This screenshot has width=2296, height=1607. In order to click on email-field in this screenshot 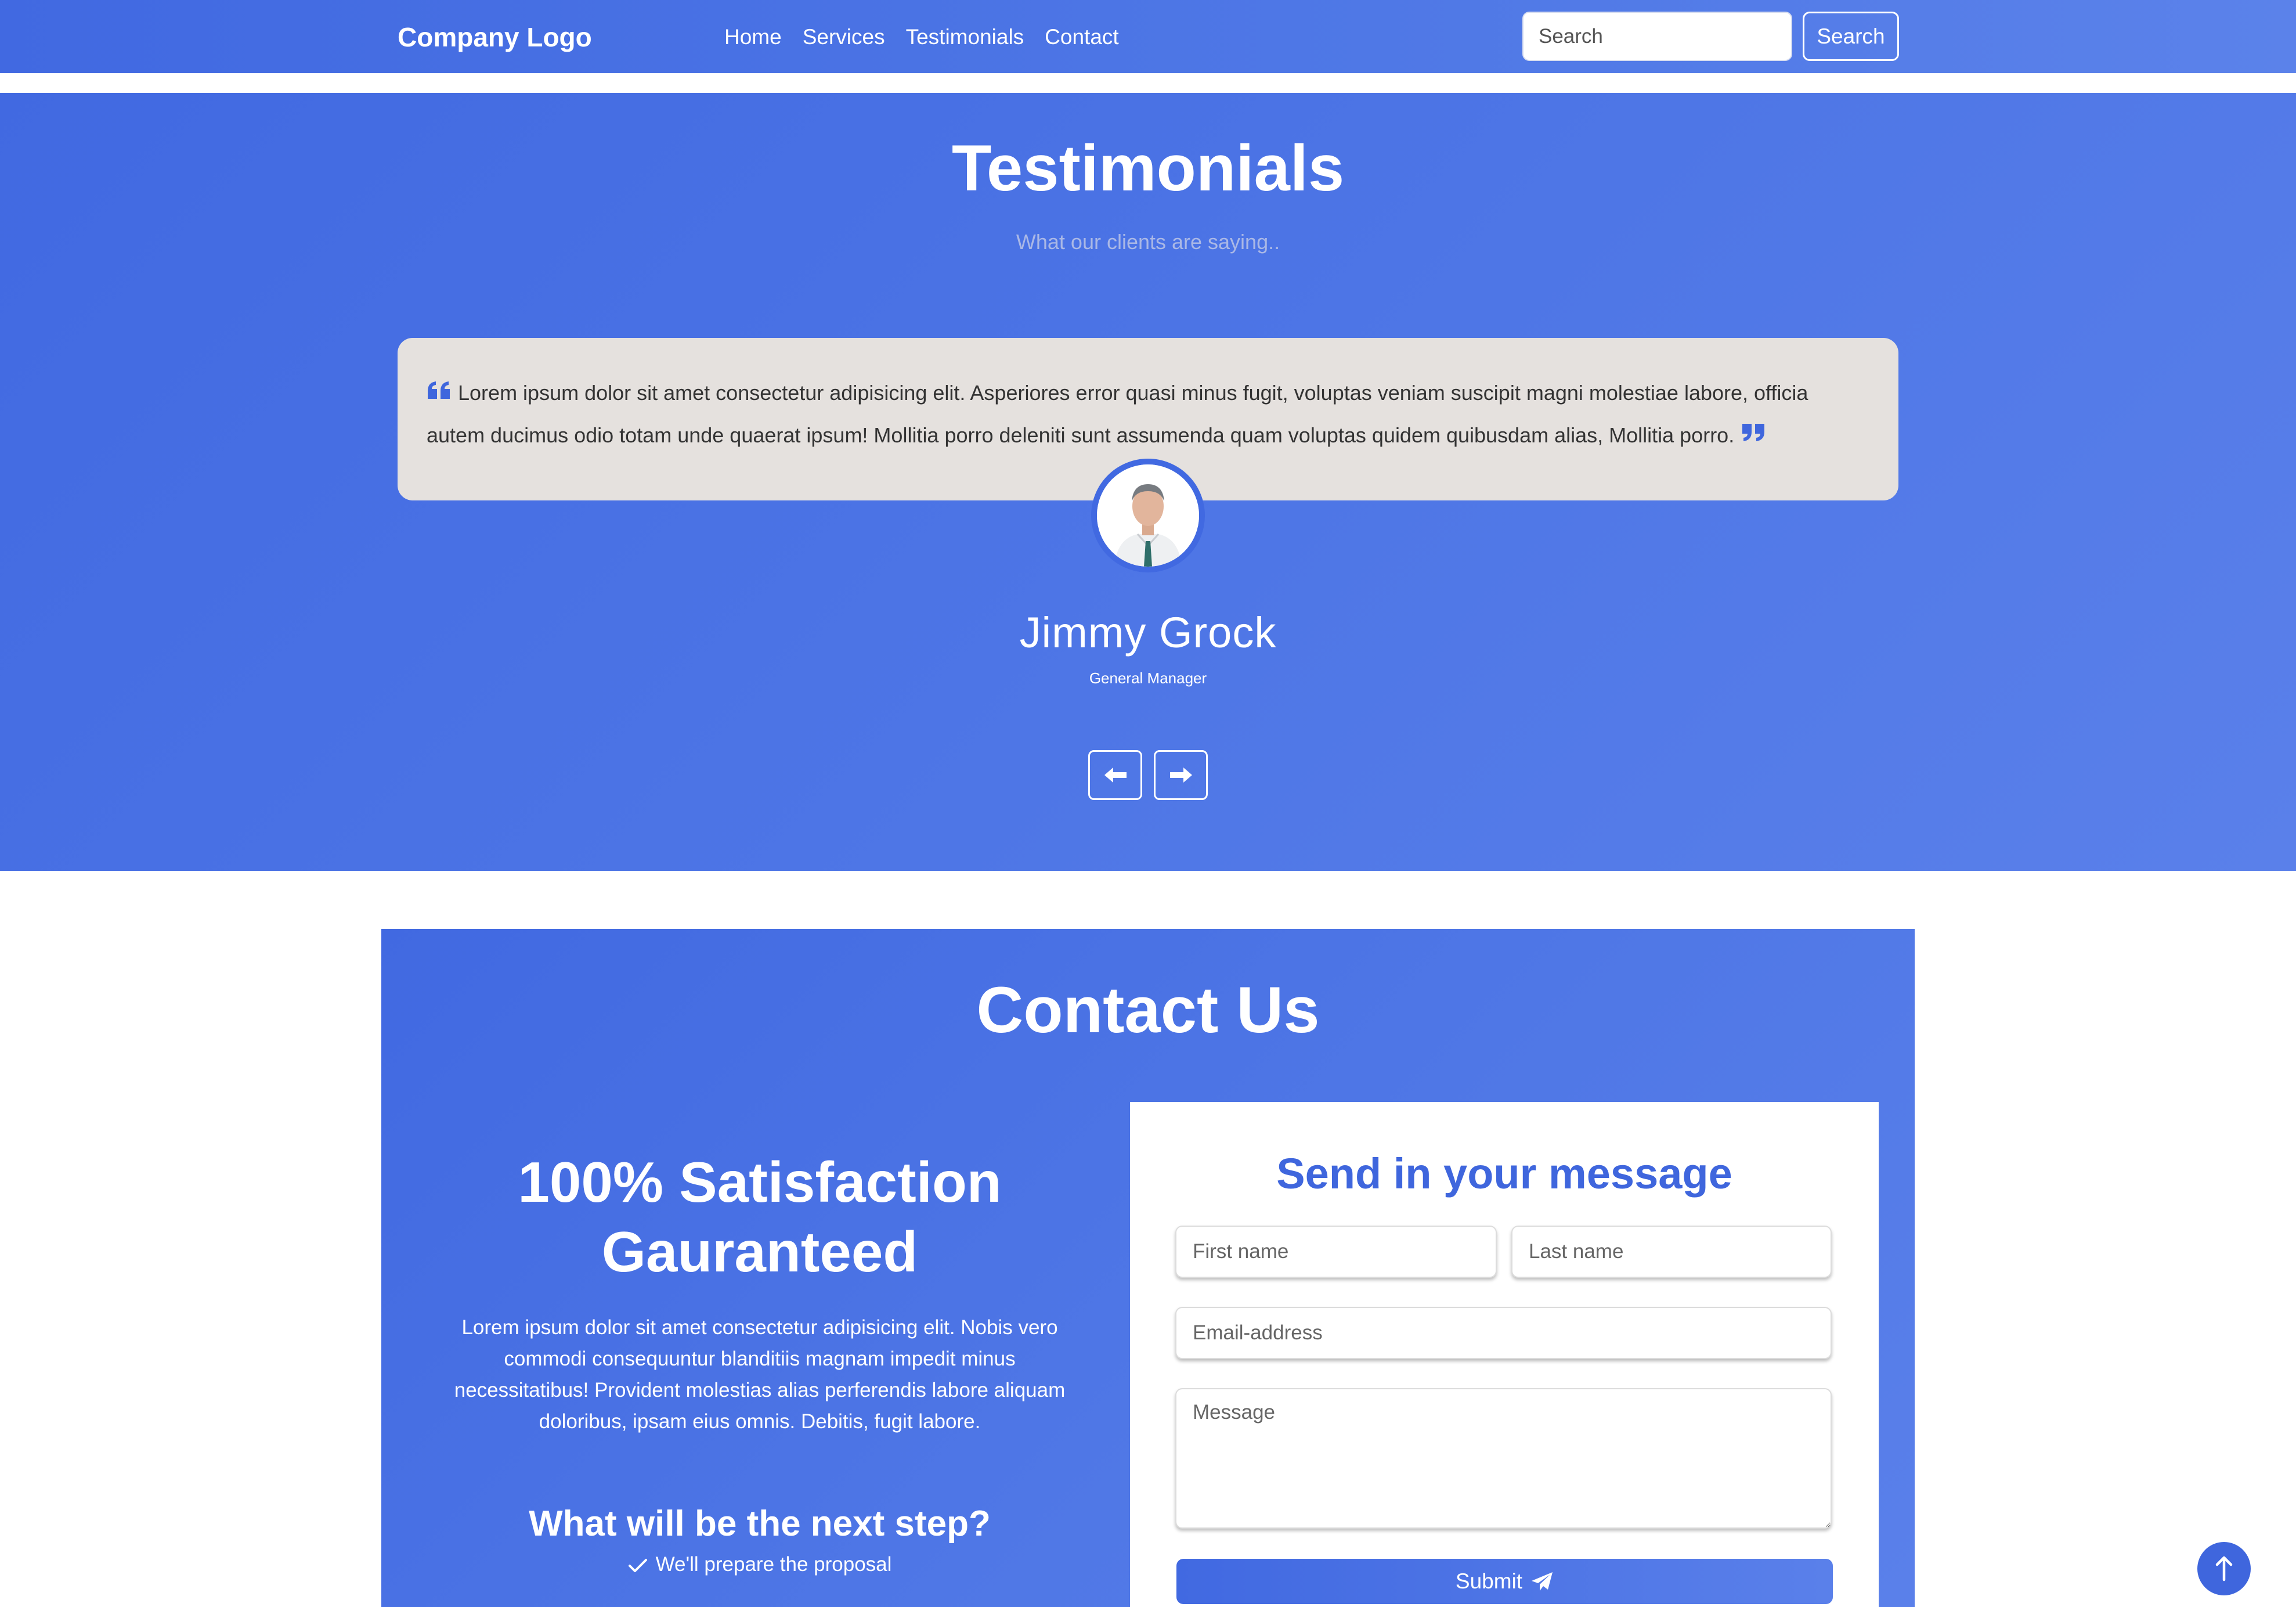, I will do `click(1503, 1333)`.